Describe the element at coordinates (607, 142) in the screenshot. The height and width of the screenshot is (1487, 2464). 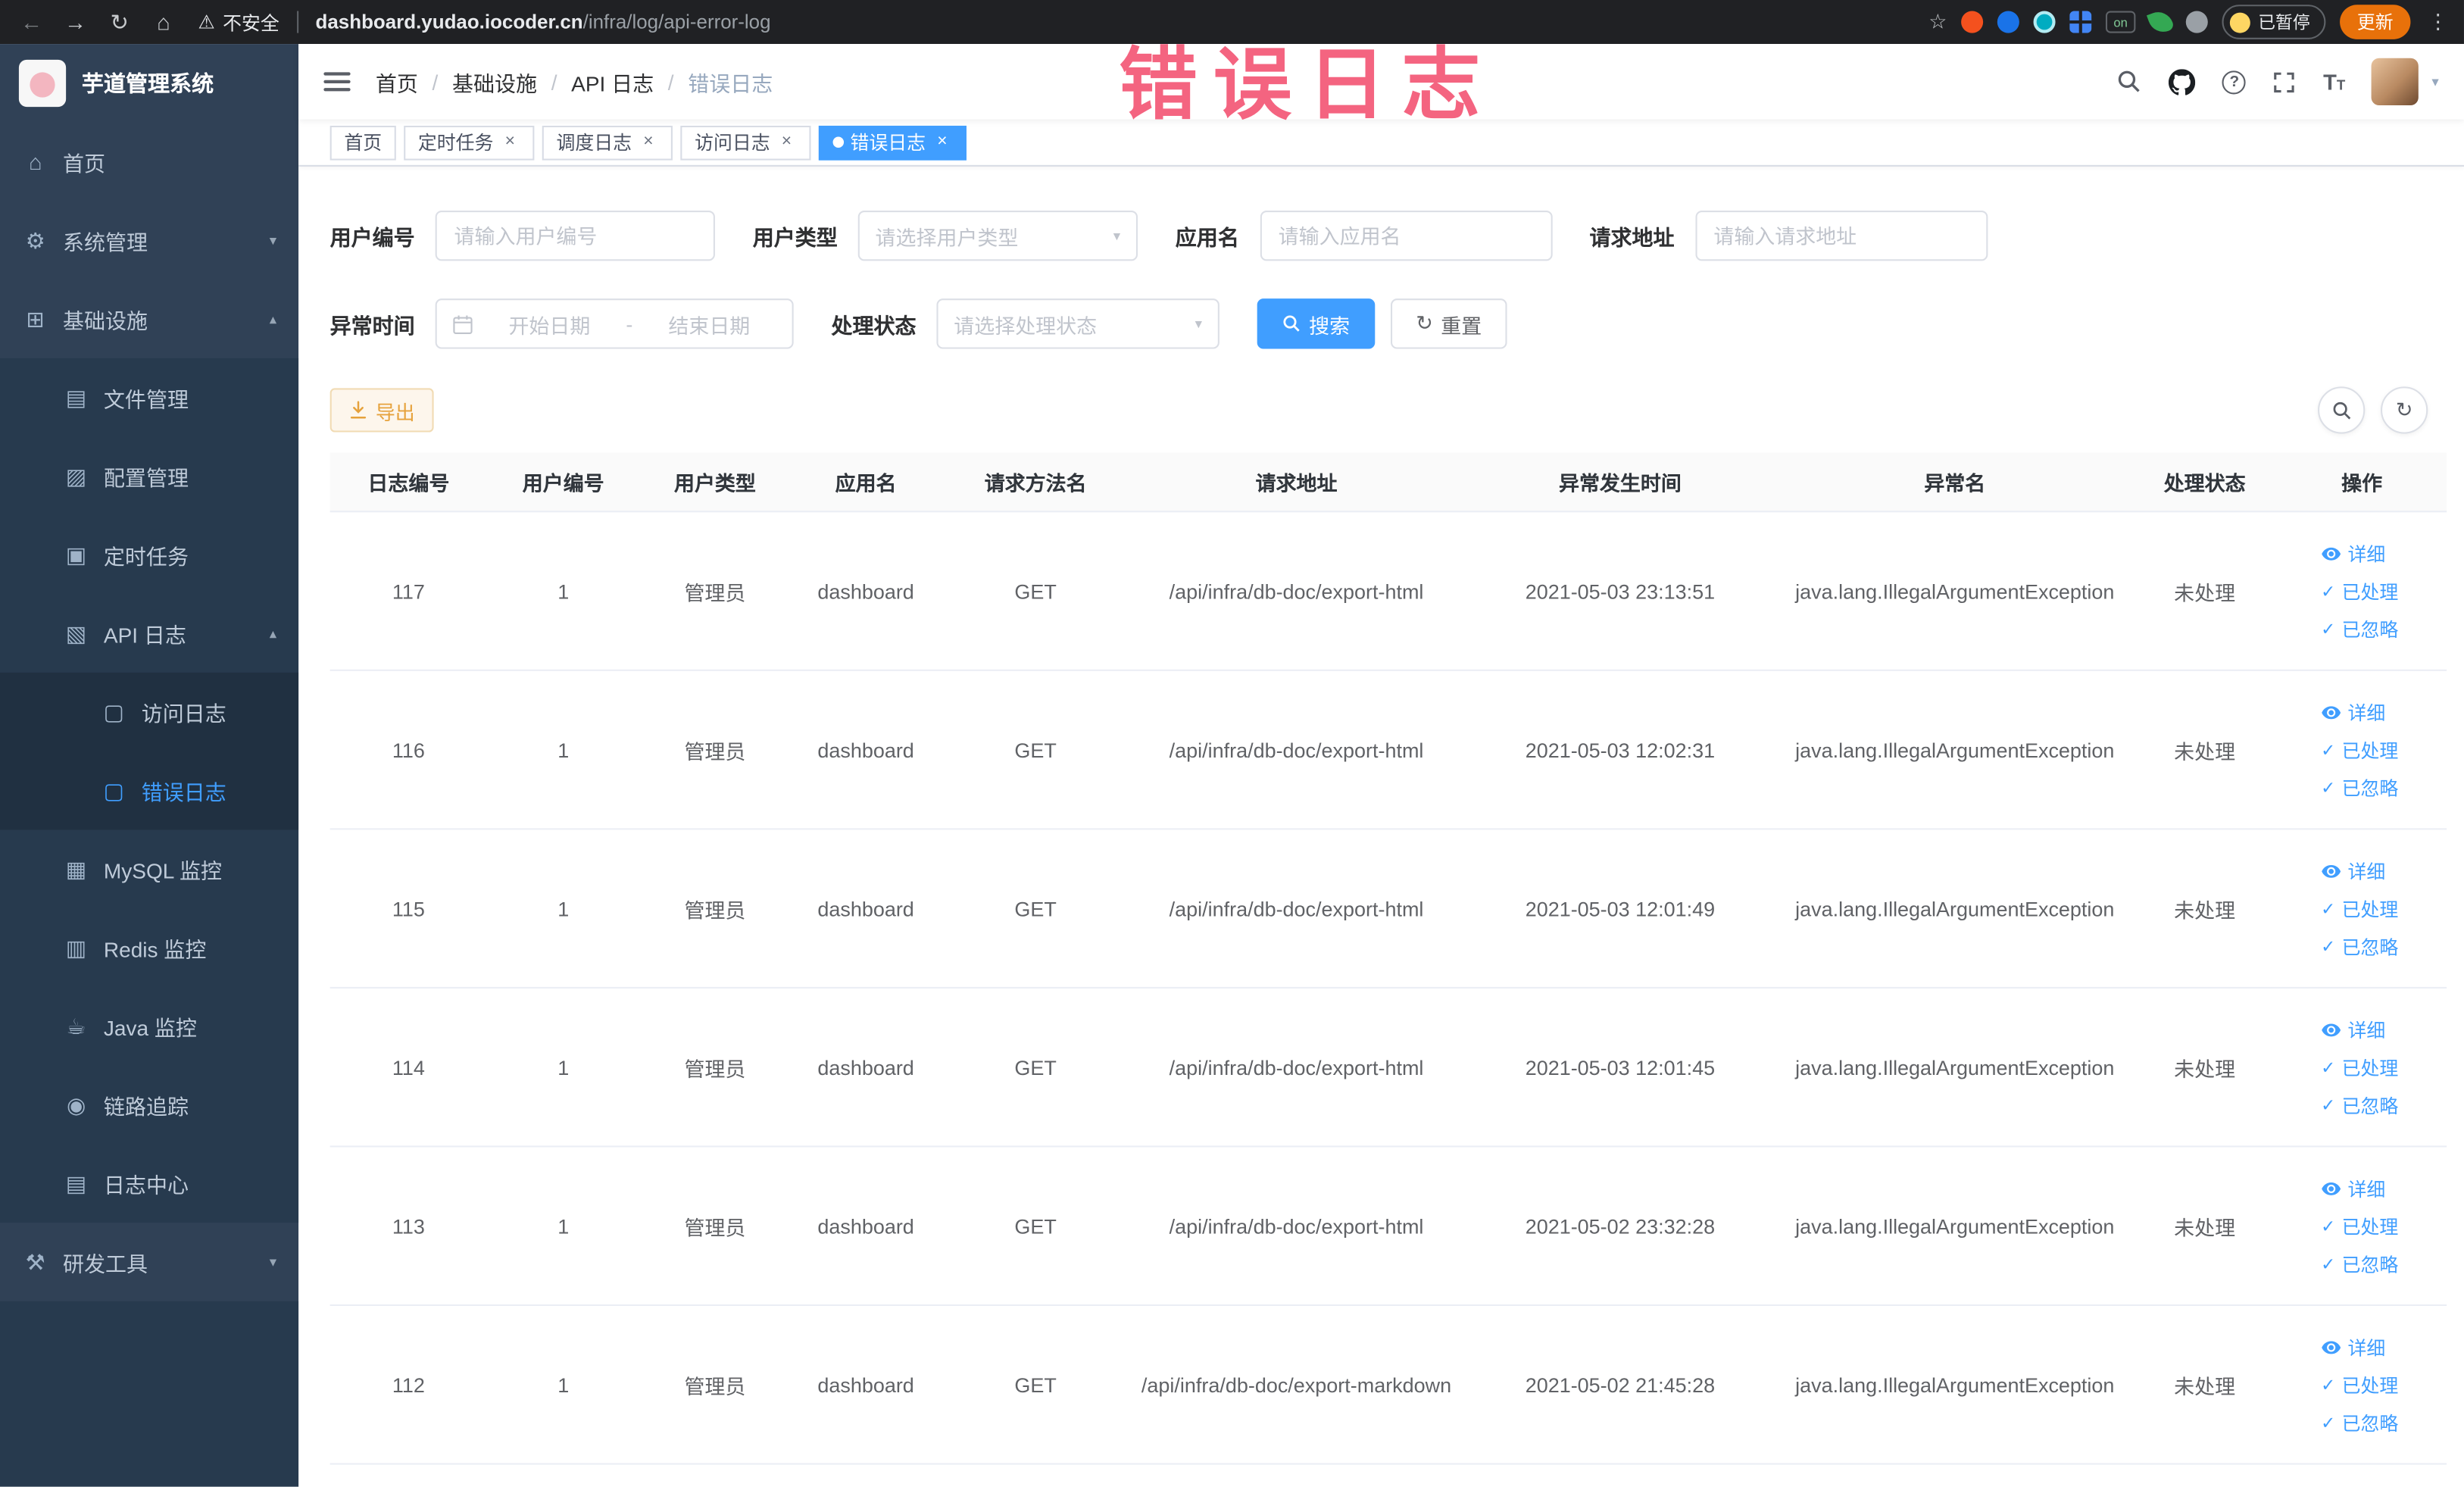
I see `tab-schedule-log: 调度日志 ×` at that location.